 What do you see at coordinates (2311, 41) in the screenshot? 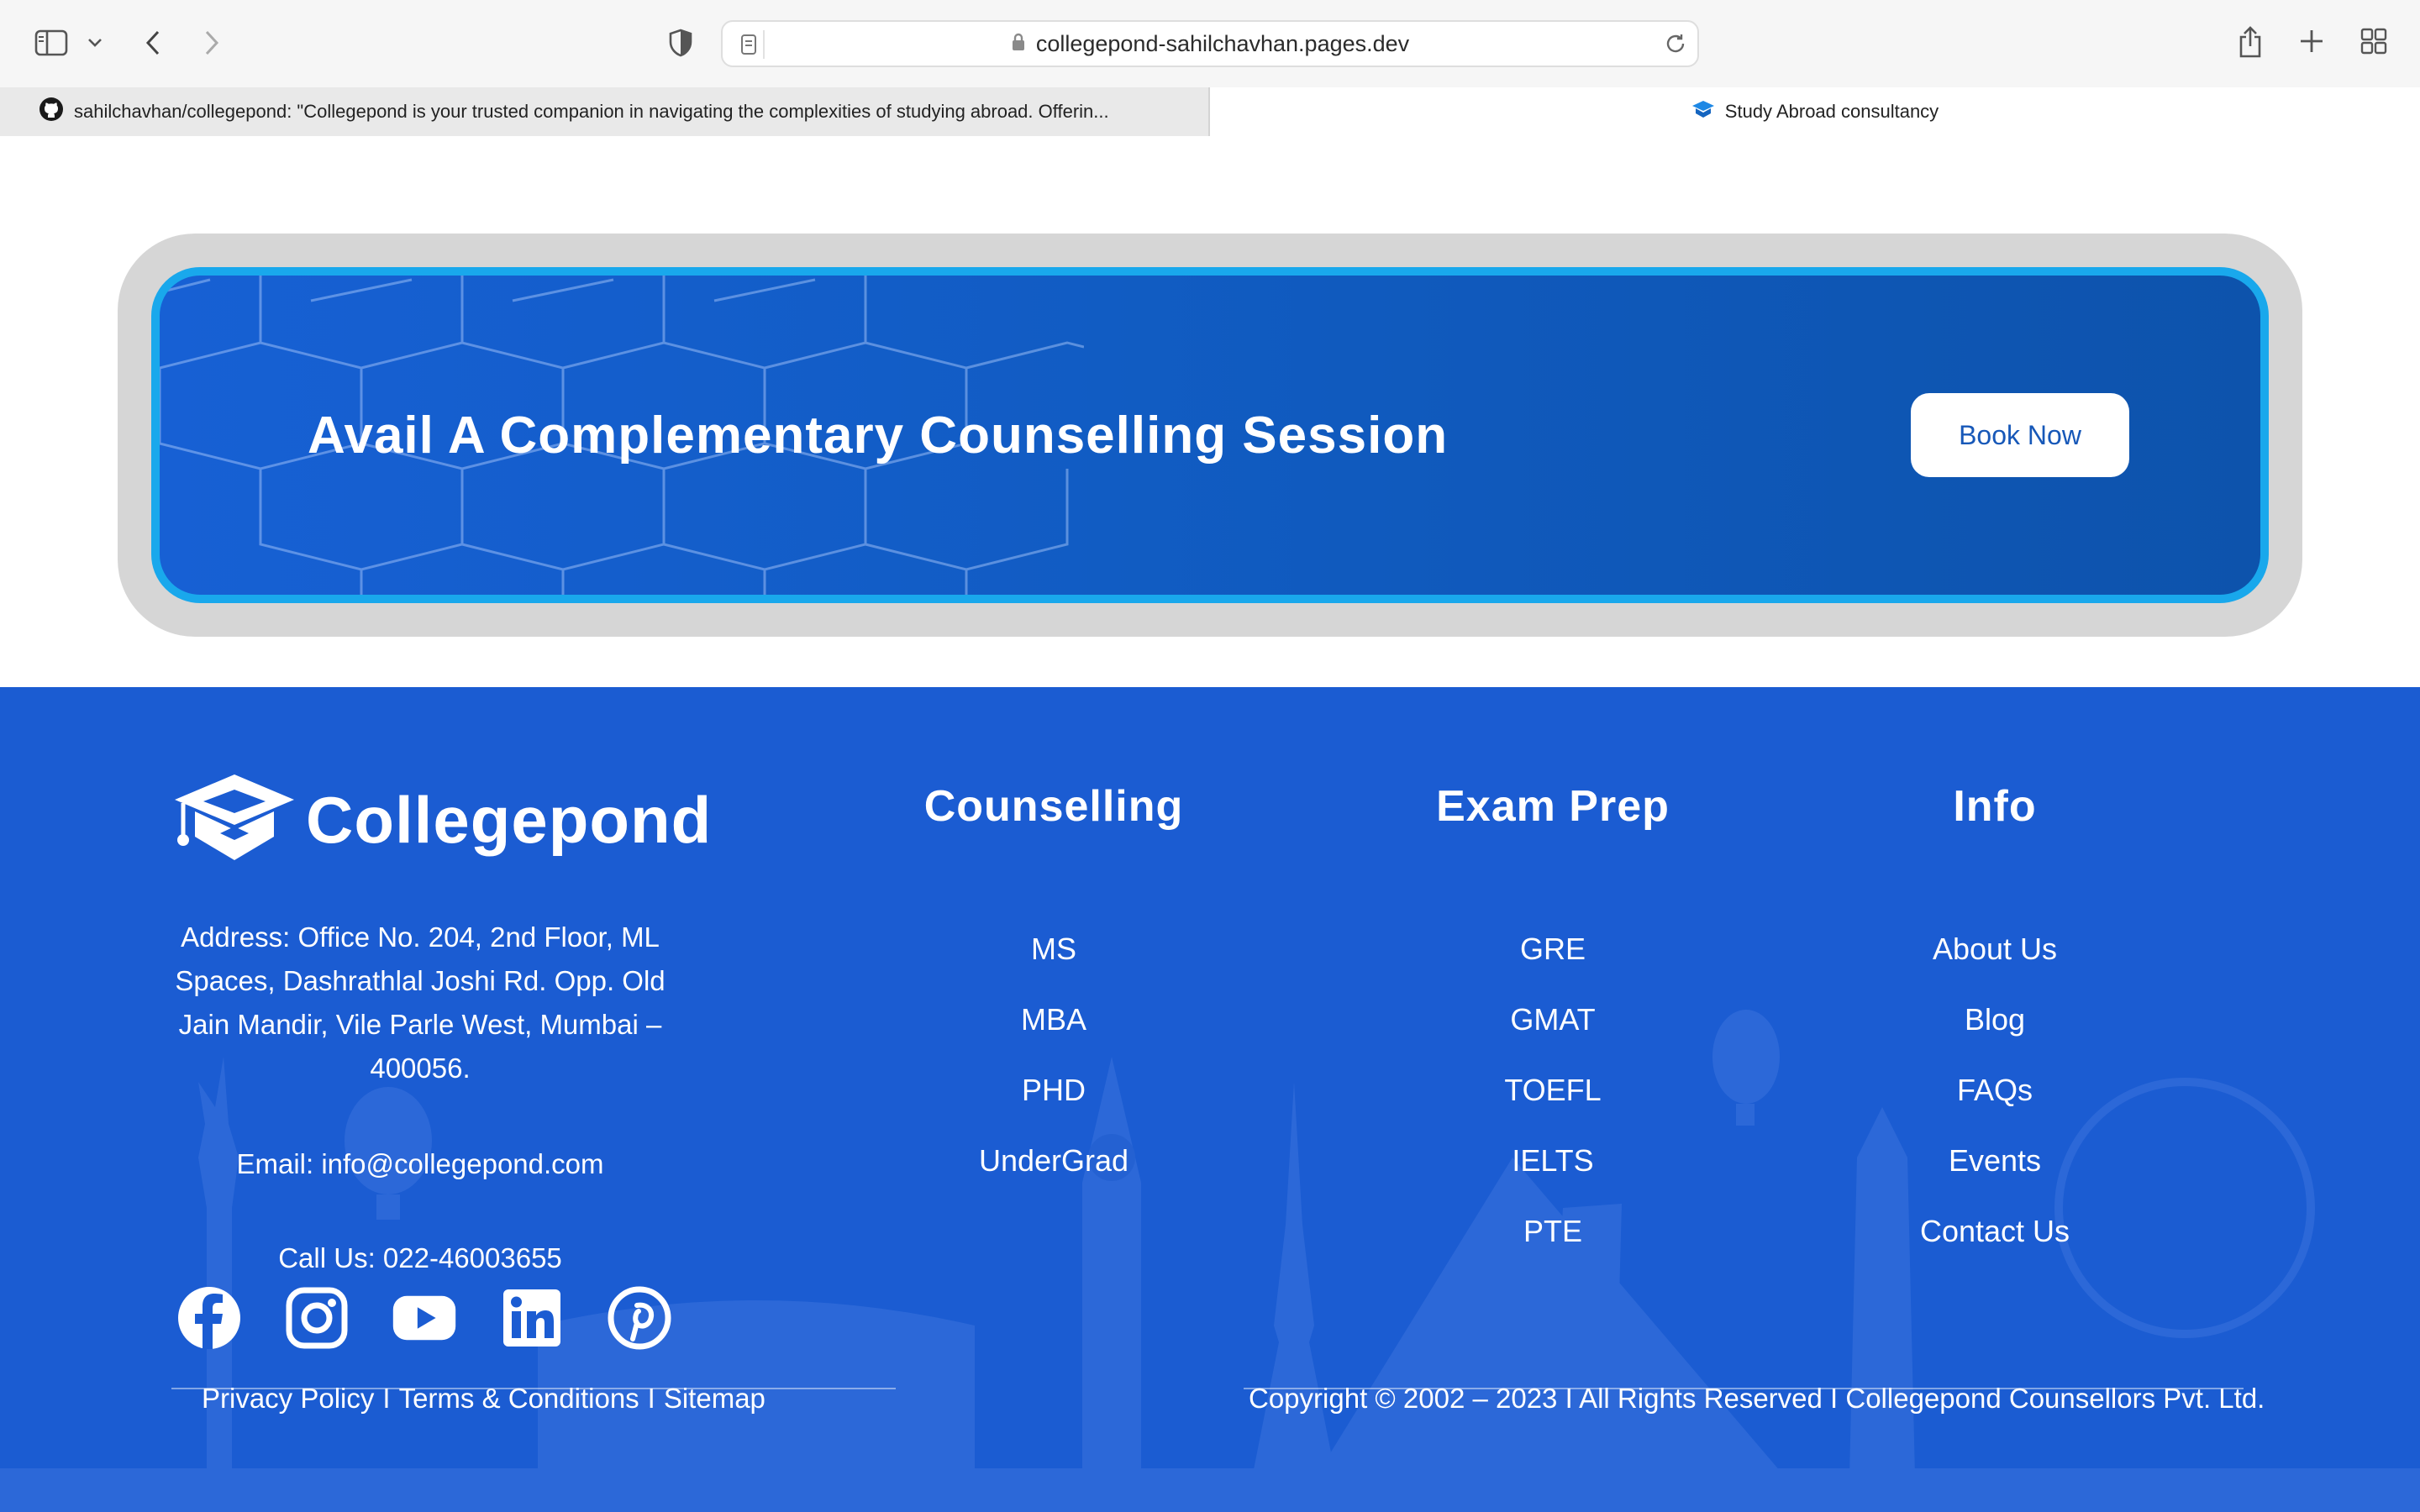
I see `new-tab-icon` at bounding box center [2311, 41].